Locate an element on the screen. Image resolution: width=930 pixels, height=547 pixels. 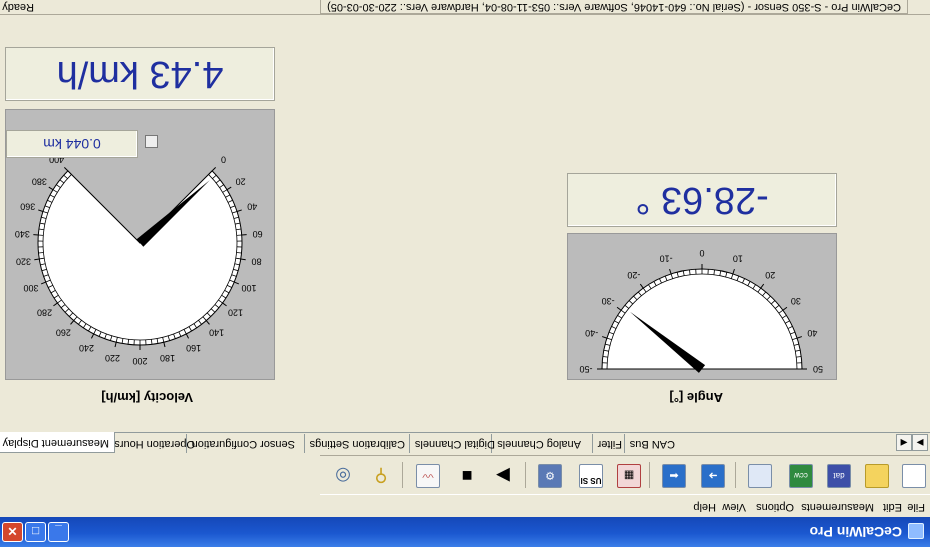
gauge-face is located at coordinates (140, 258).